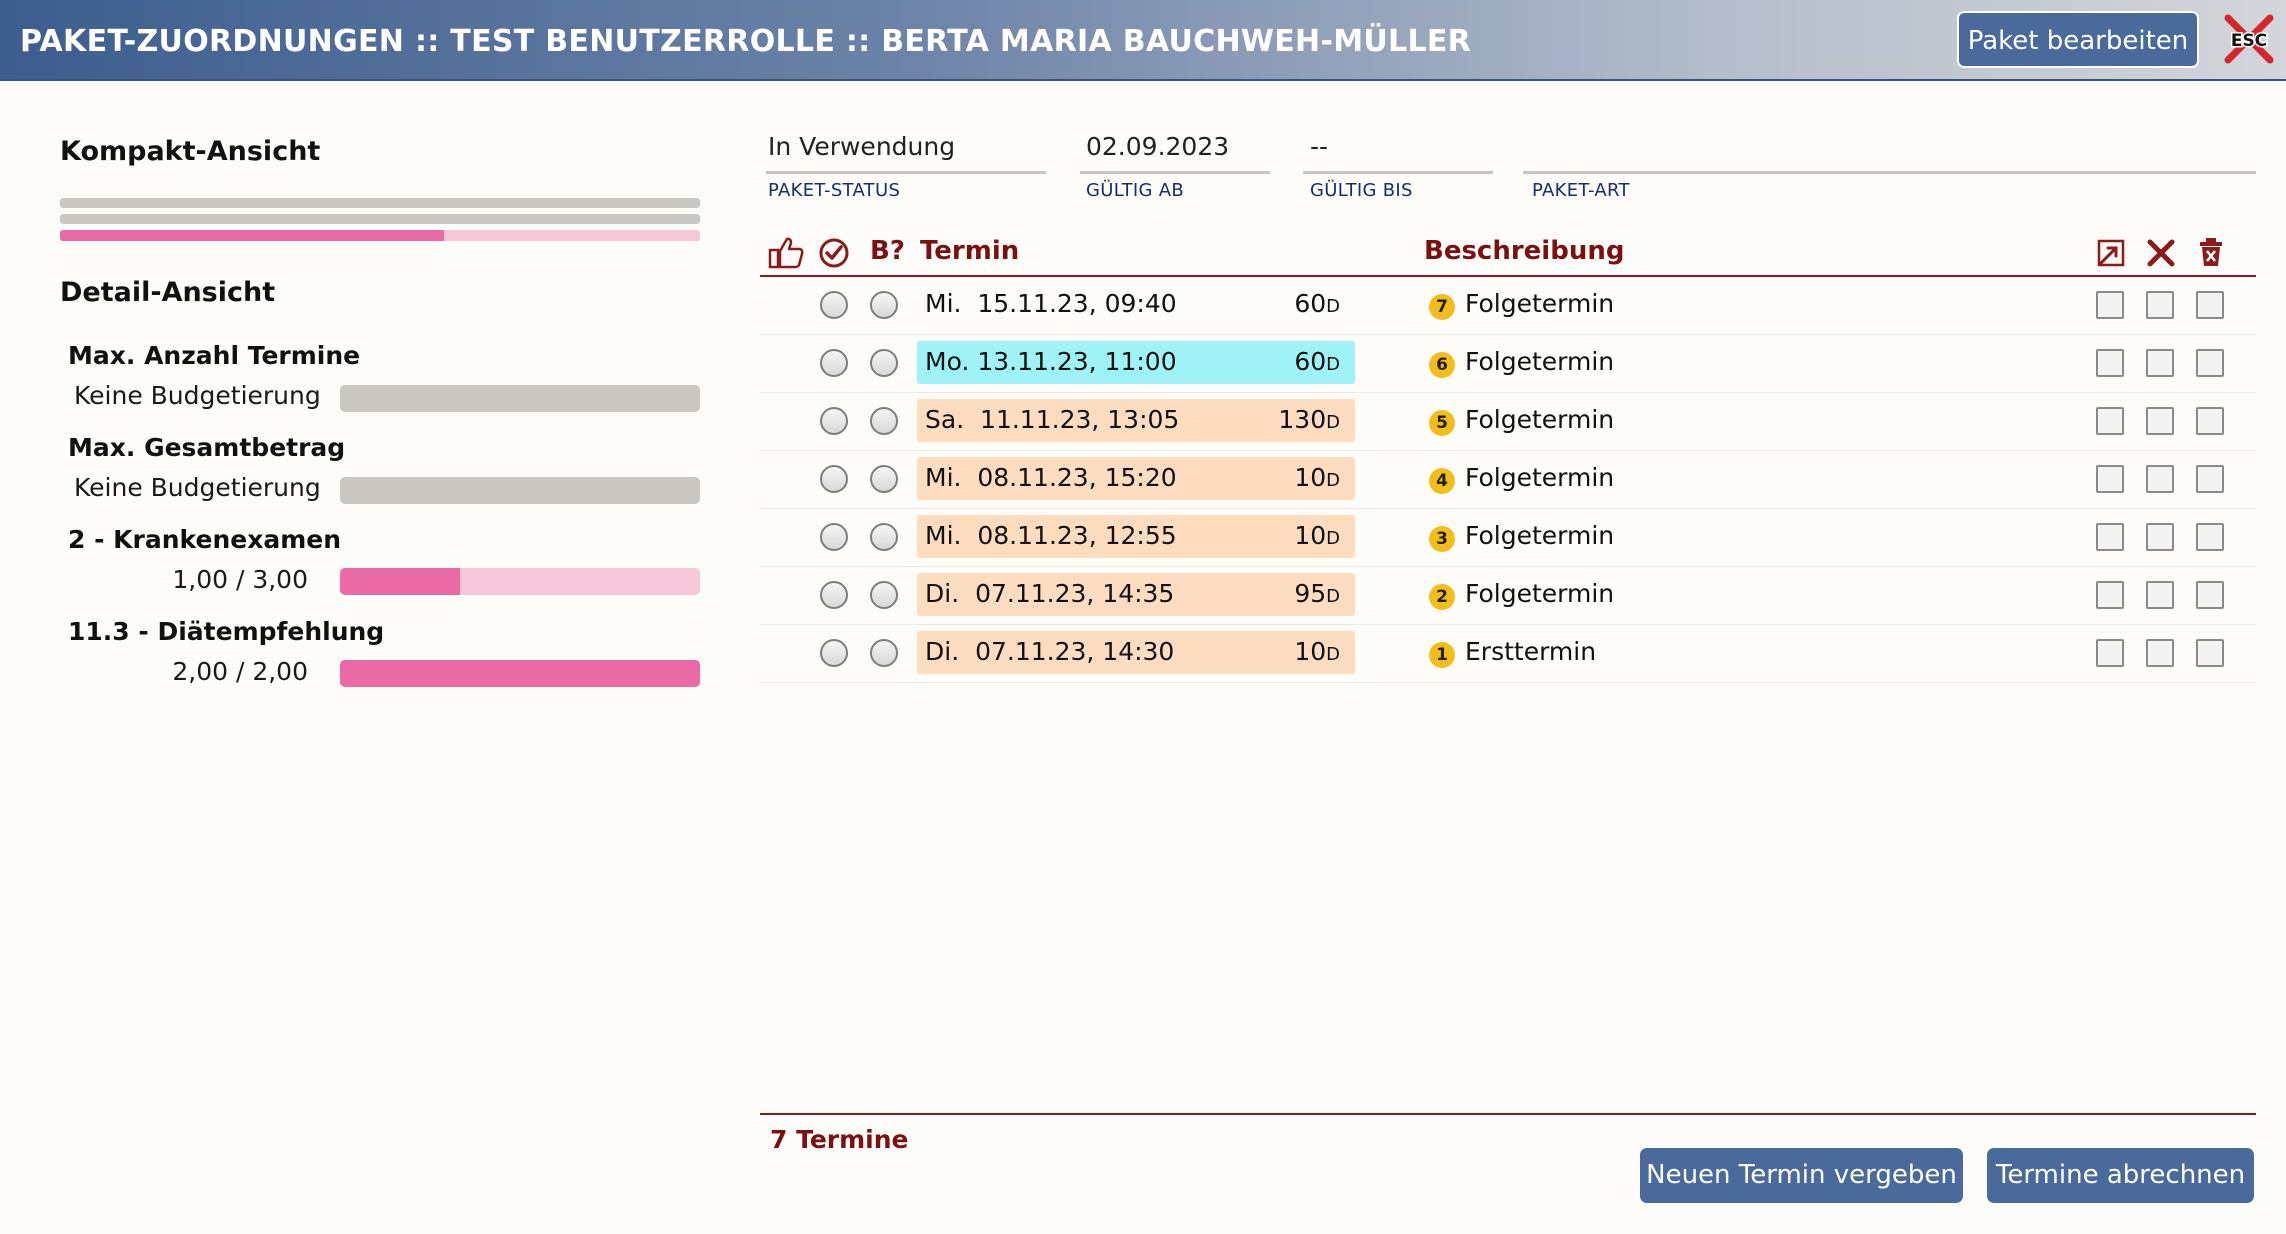 This screenshot has height=1234, width=2286. What do you see at coordinates (834, 253) in the screenshot?
I see `check-circle-icon` at bounding box center [834, 253].